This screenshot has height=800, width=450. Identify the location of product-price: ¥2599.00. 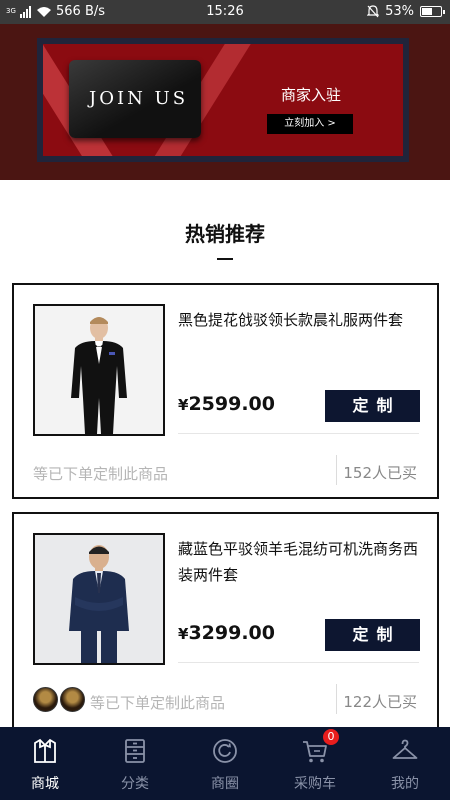
(226, 404).